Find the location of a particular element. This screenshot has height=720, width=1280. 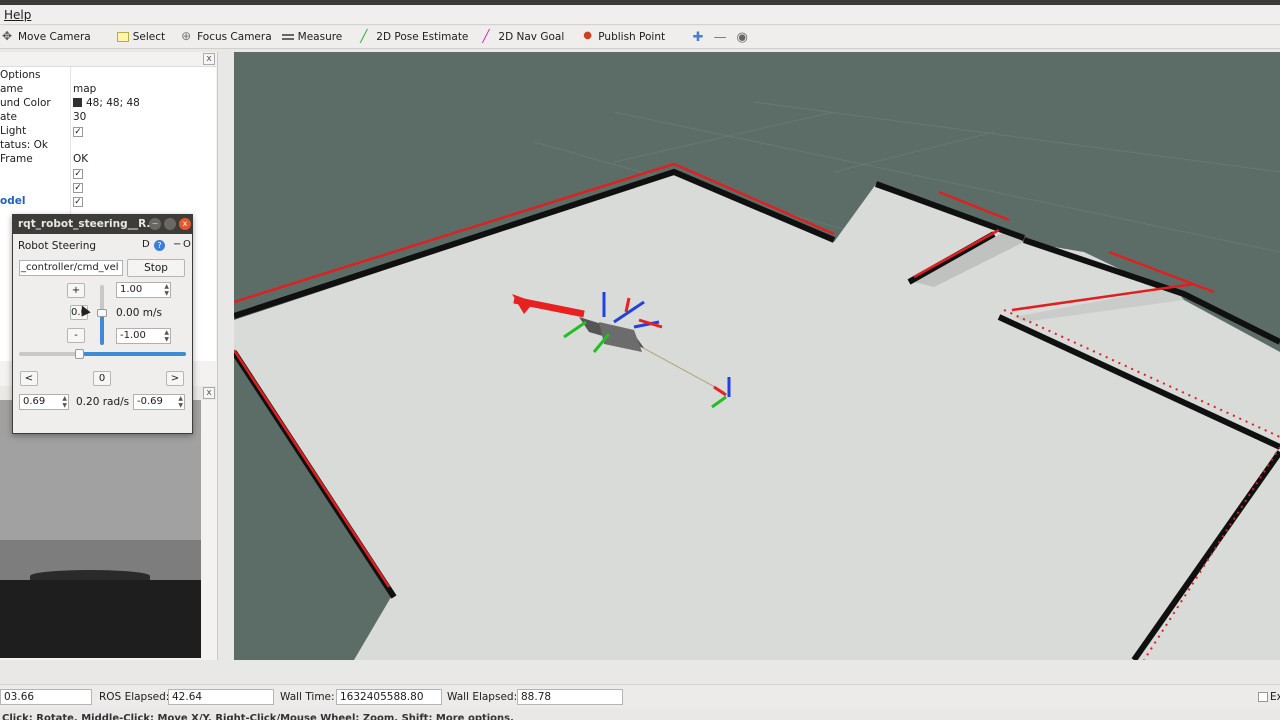

display-row: ate 30 is located at coordinates (108, 118).